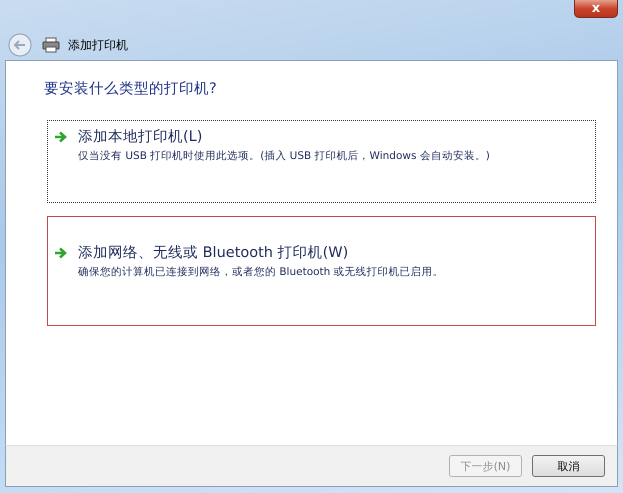 The image size is (623, 493). What do you see at coordinates (20, 45) in the screenshot?
I see `back-button` at bounding box center [20, 45].